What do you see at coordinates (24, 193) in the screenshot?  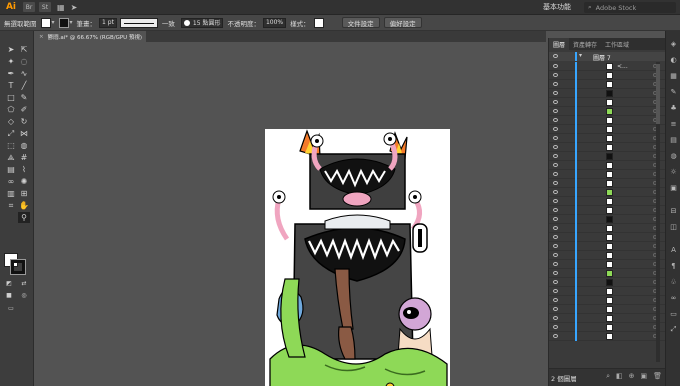 I see `artboard-icon: ⊞` at bounding box center [24, 193].